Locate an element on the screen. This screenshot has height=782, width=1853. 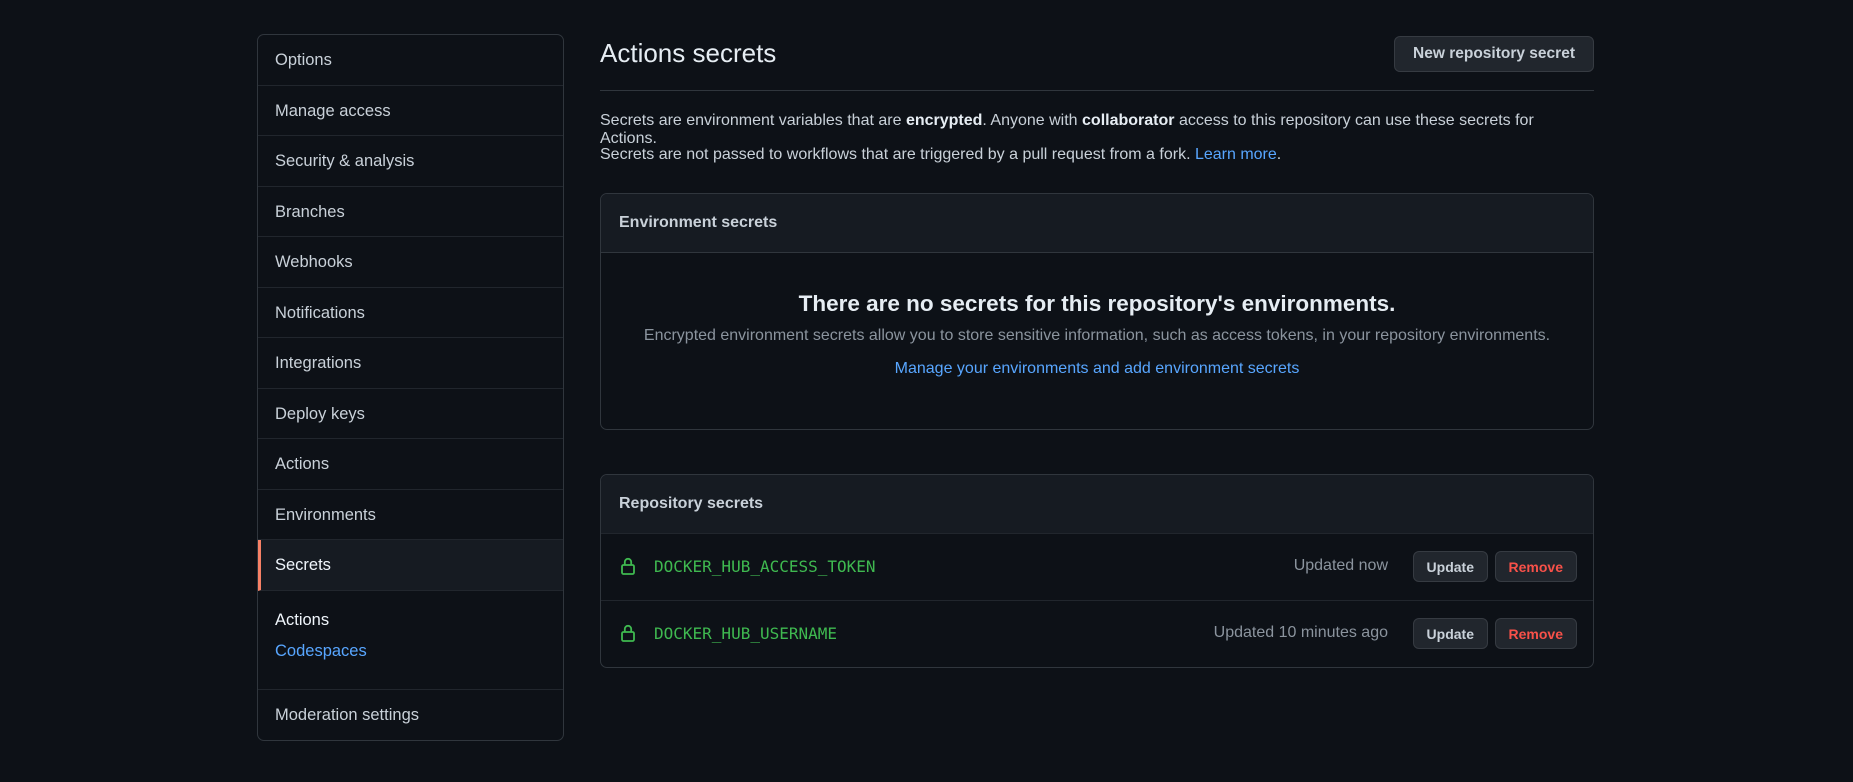
environment-secrets-header: Environment secrets is located at coordinates (1097, 223).